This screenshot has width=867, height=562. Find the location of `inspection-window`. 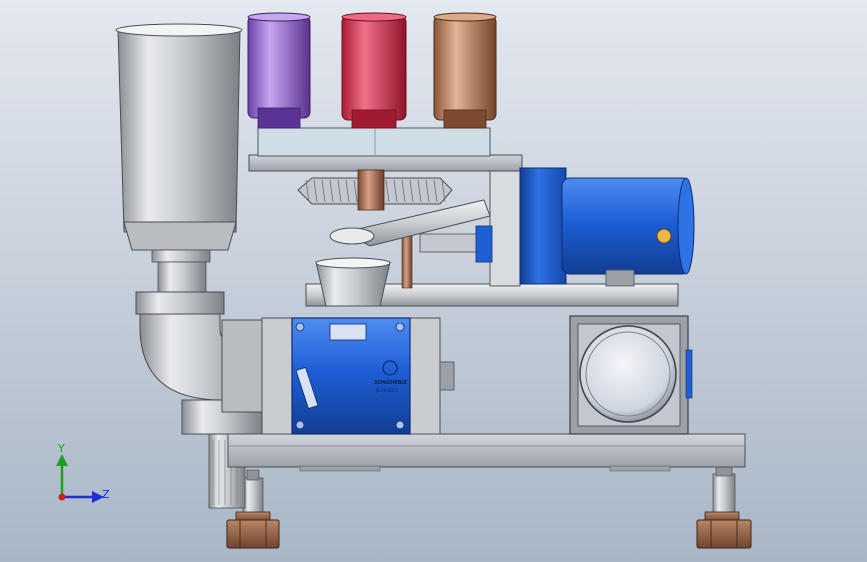

inspection-window is located at coordinates (628, 374).